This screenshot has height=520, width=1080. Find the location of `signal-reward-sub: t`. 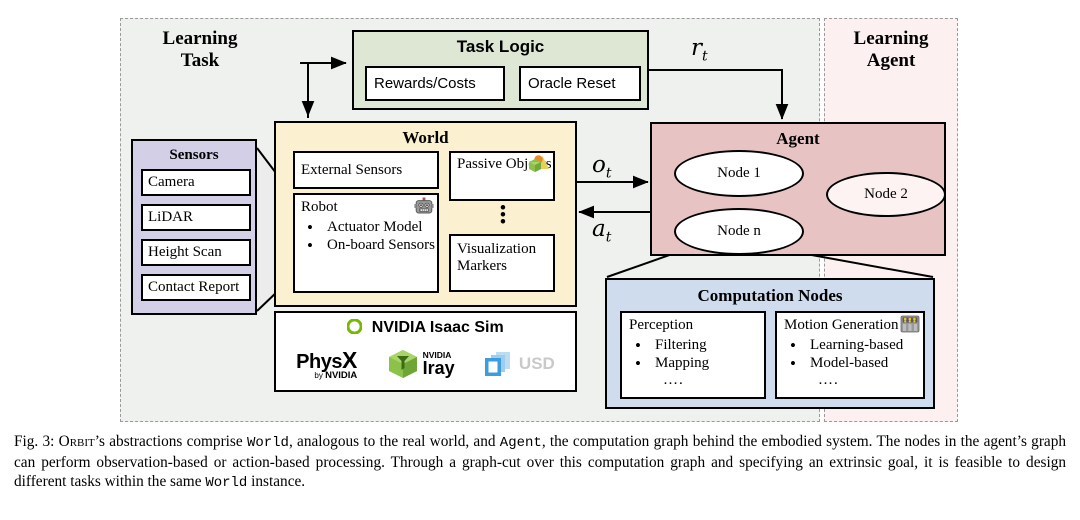

signal-reward-sub: t is located at coordinates (705, 56).